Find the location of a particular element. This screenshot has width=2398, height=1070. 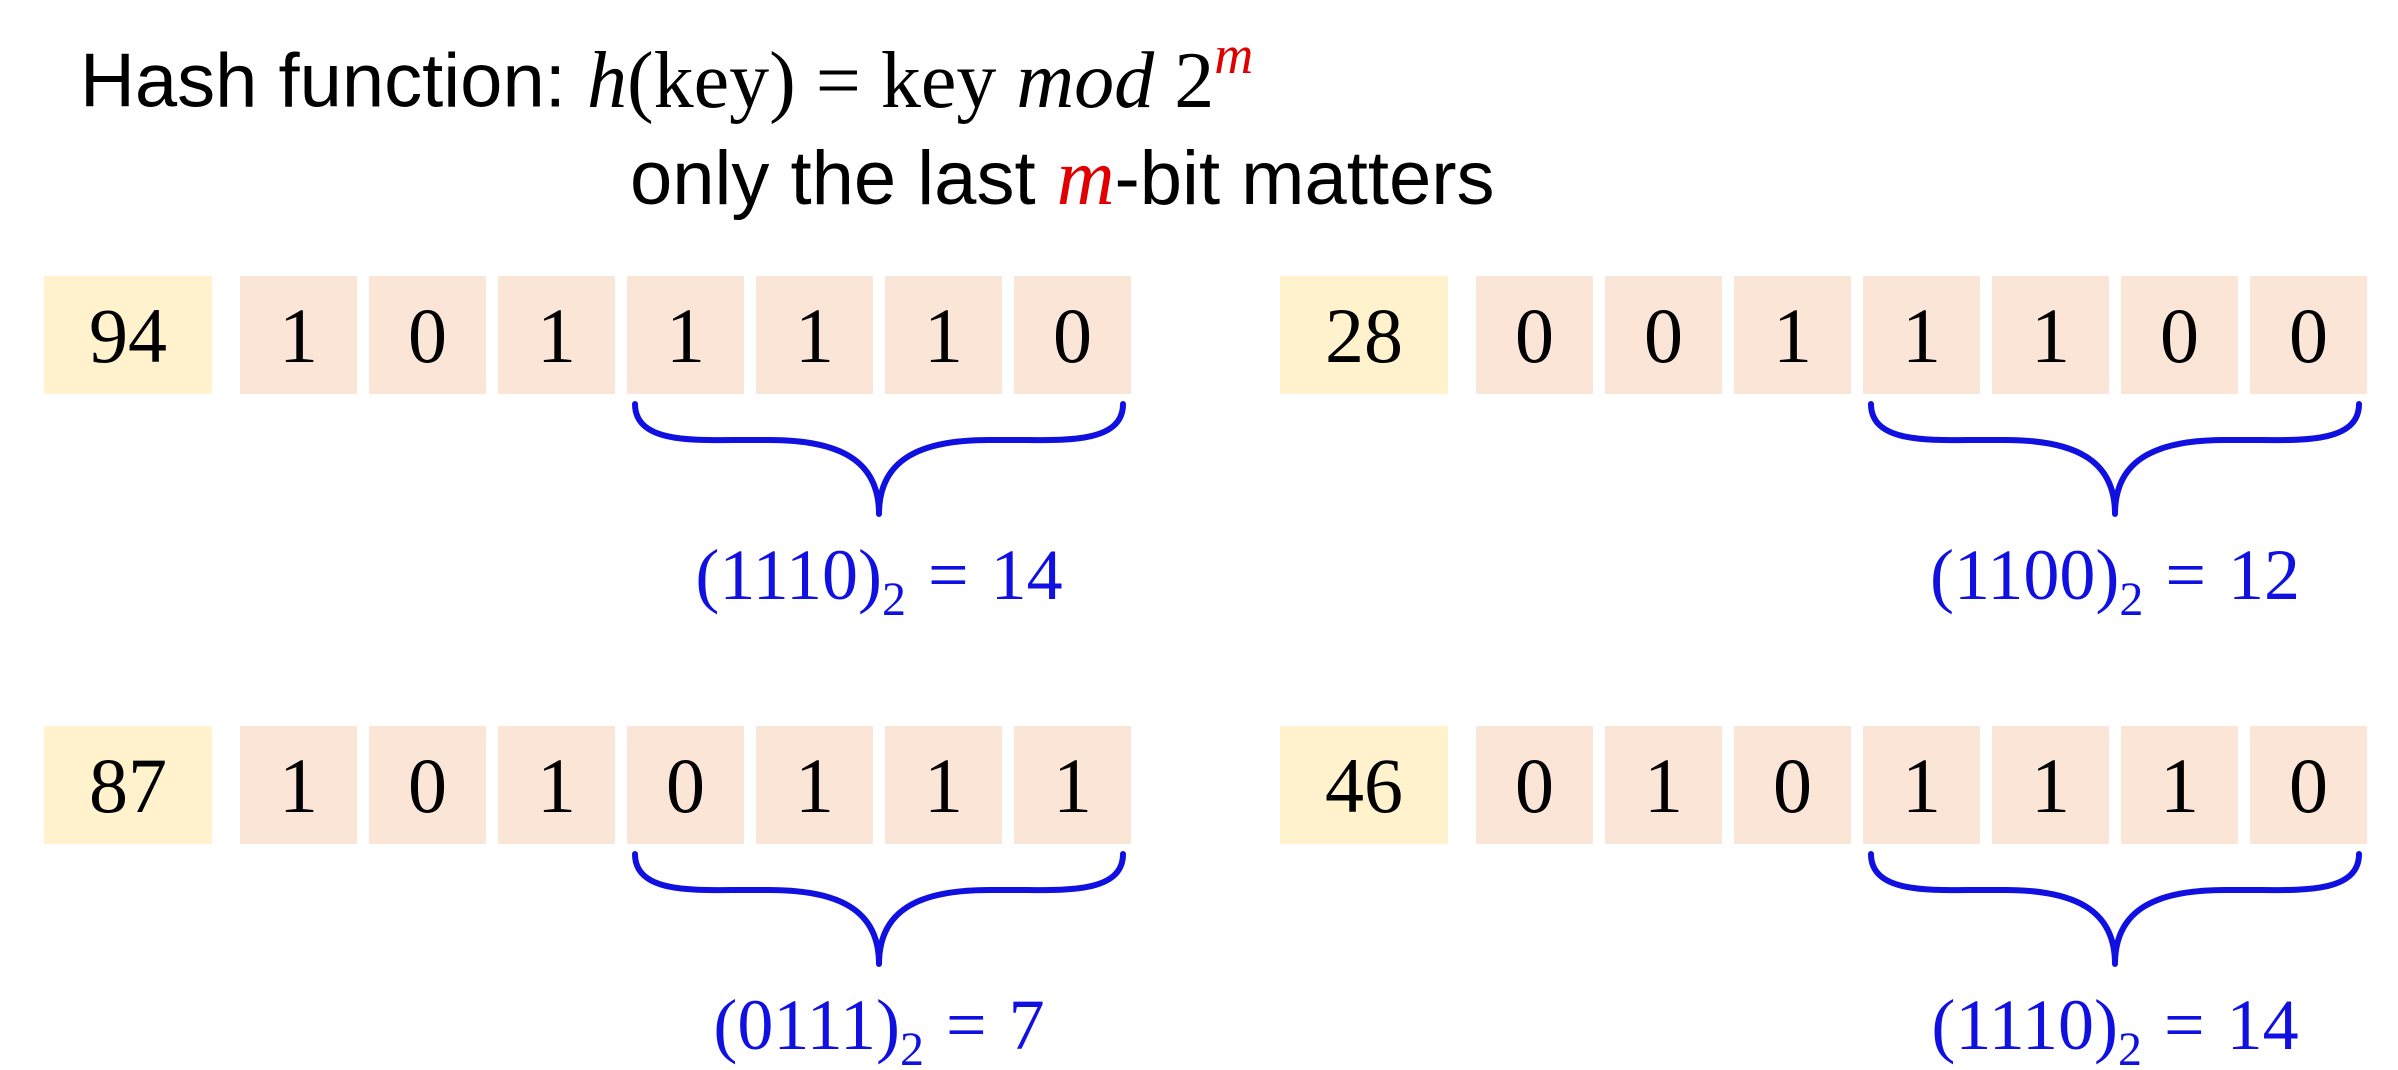

binary-equation: (0111)2 = 7 is located at coordinates (878, 1027).